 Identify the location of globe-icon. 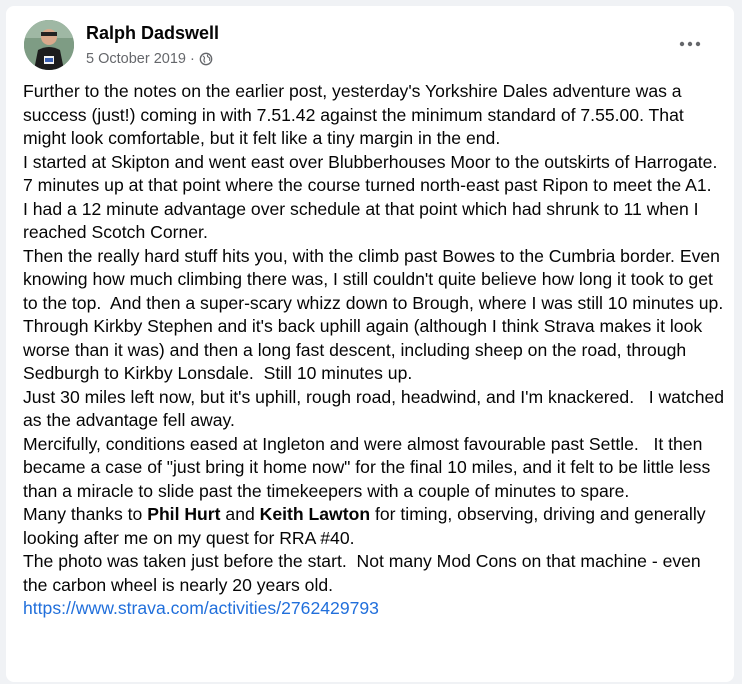
(206, 59).